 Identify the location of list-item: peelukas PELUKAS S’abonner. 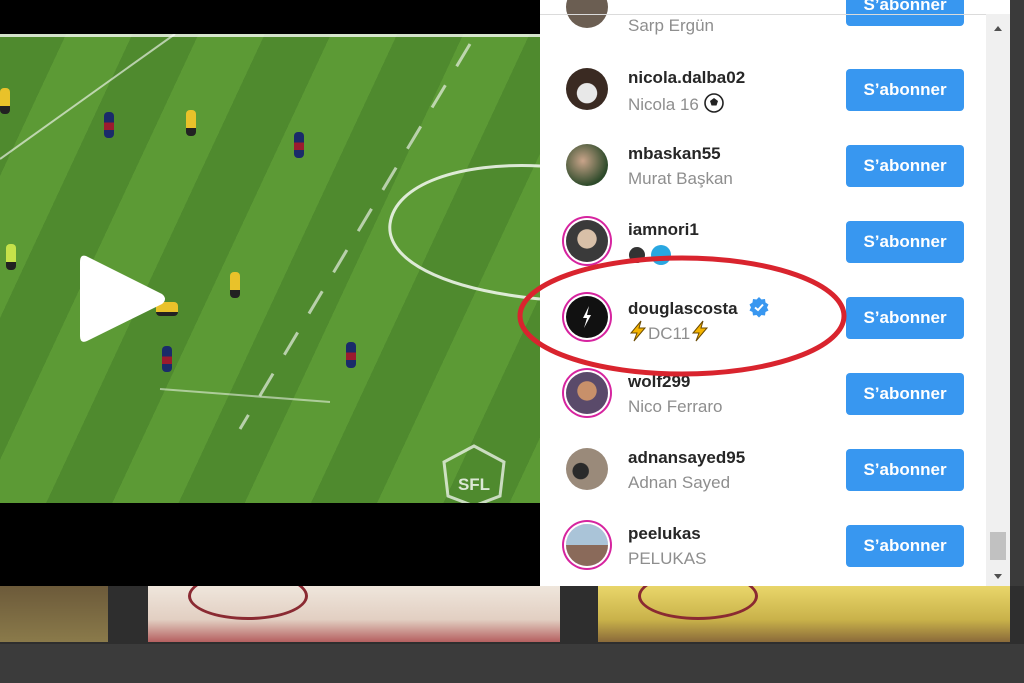
(764, 546).